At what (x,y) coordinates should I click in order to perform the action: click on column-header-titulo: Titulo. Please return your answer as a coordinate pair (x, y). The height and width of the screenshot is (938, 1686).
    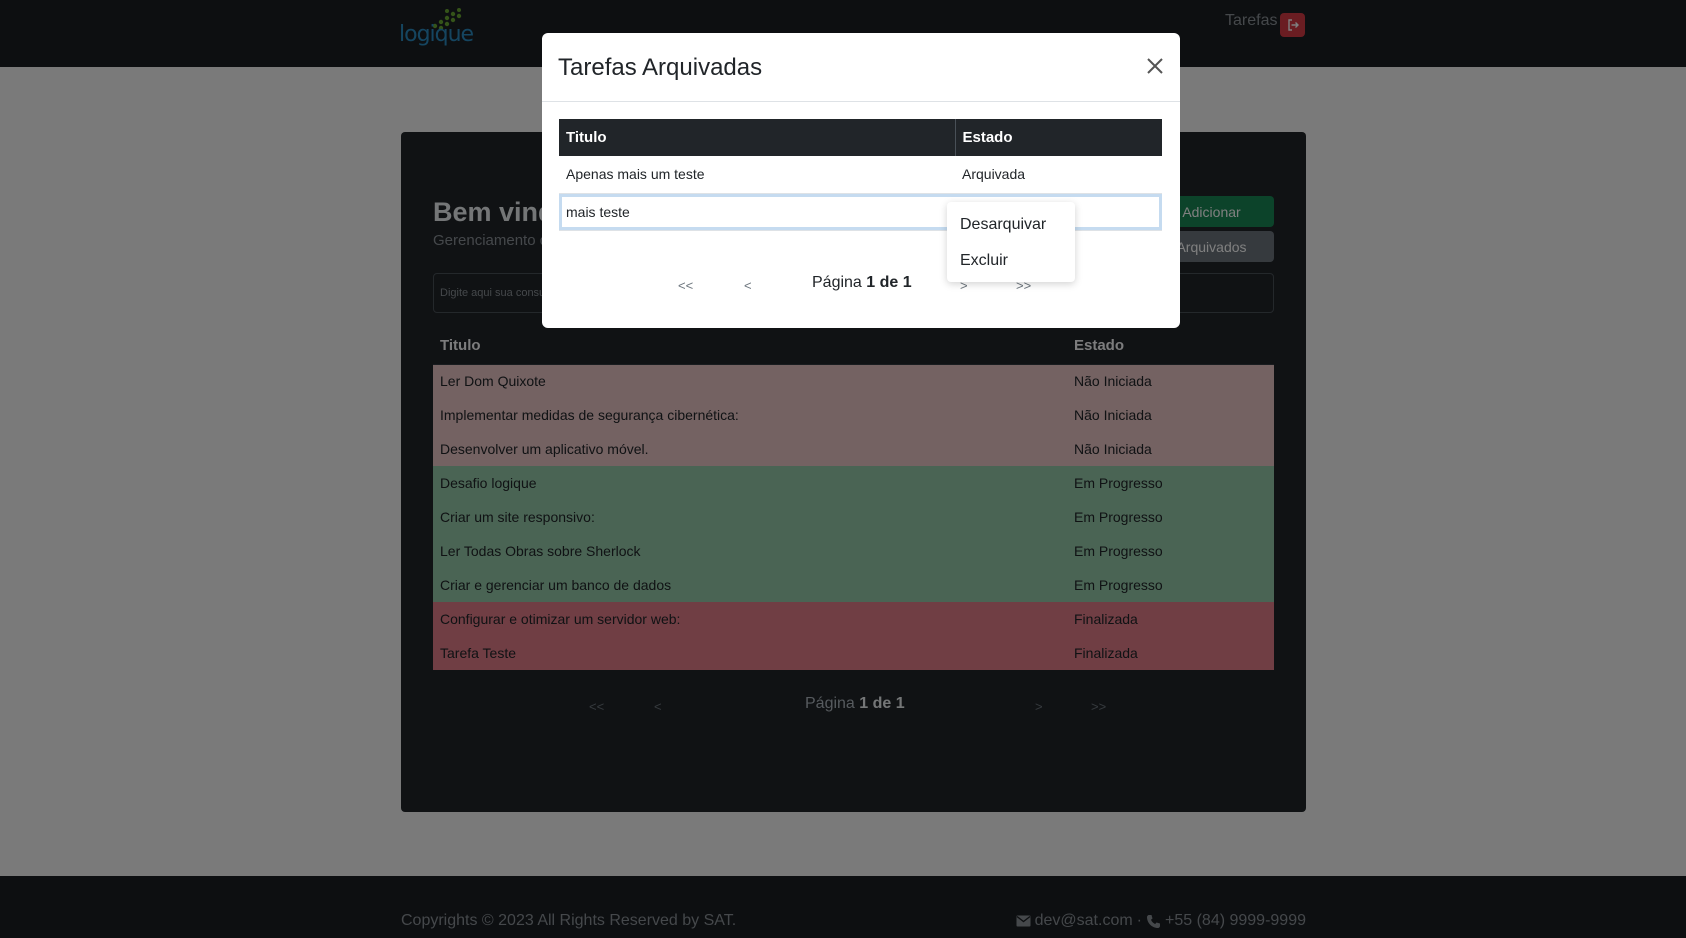
    Looking at the image, I should click on (757, 137).